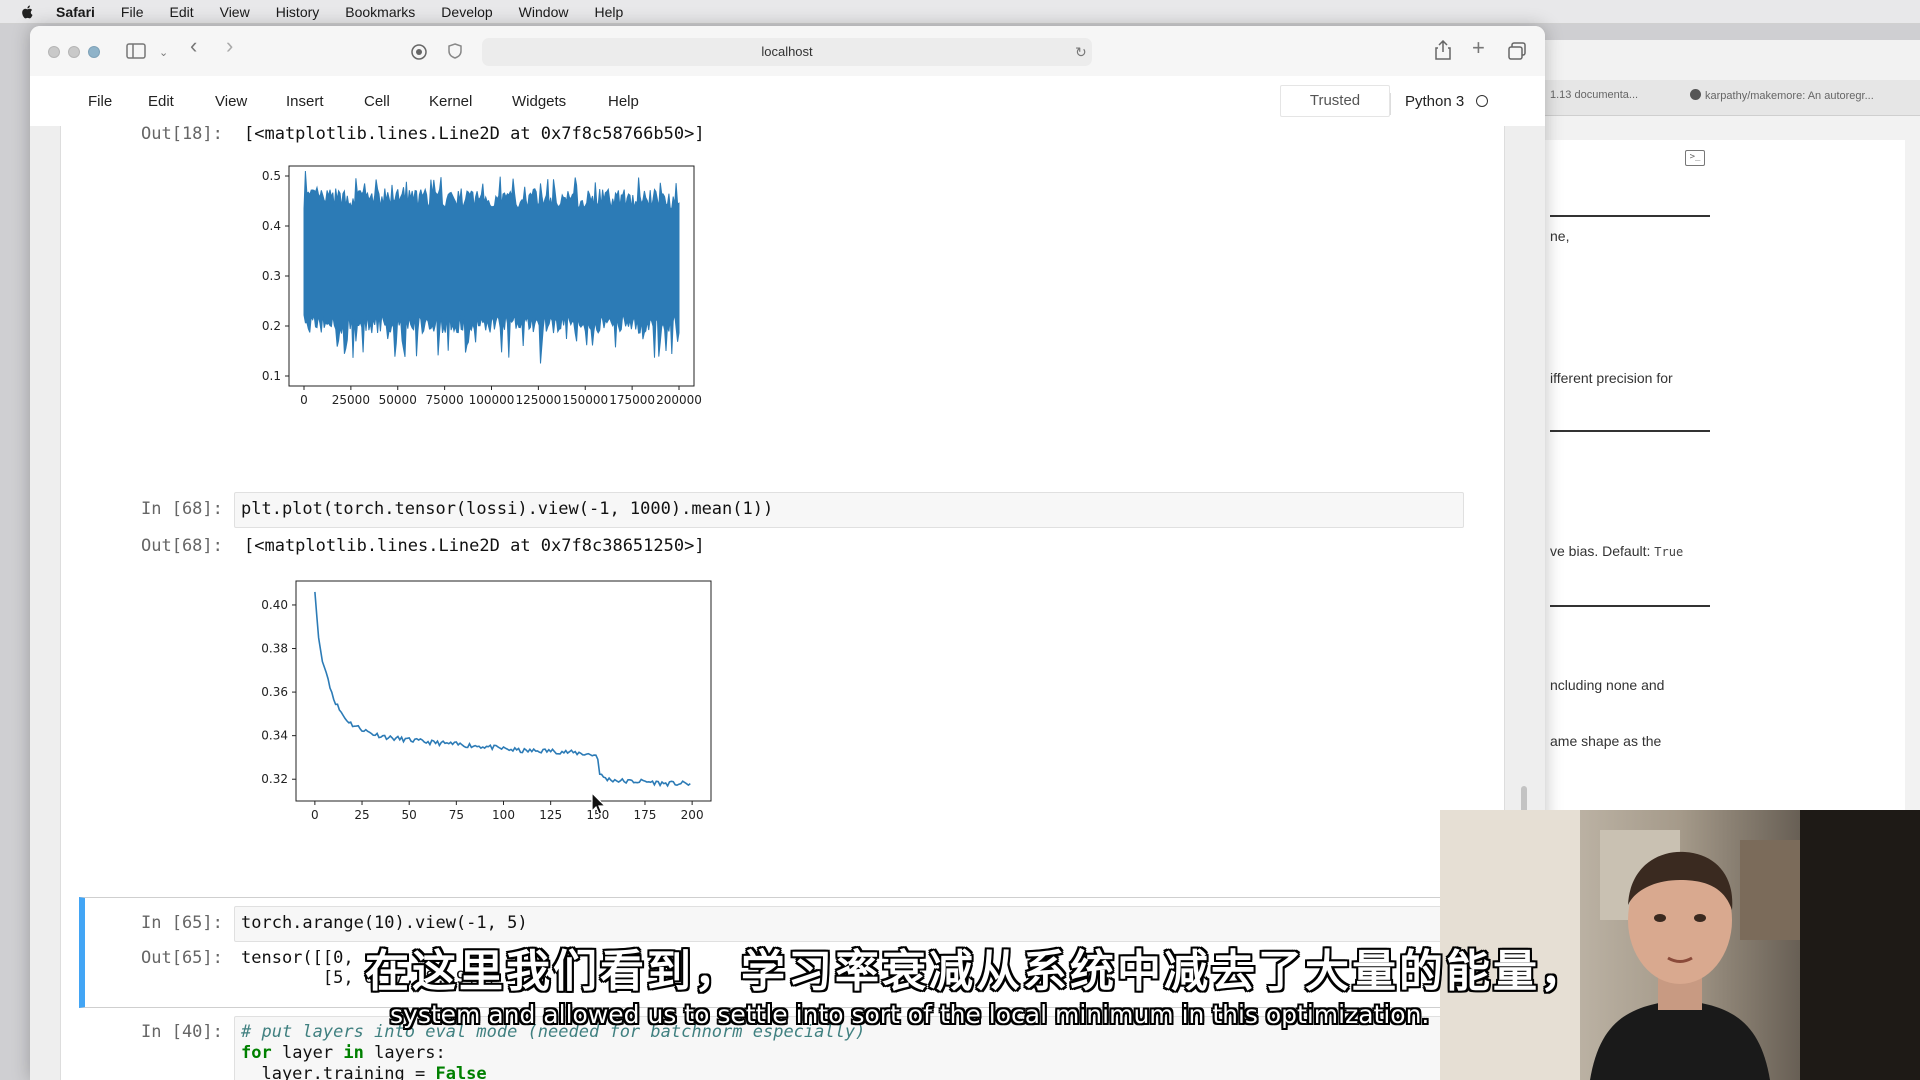 The width and height of the screenshot is (1920, 1080). I want to click on menu-edit: Edit, so click(181, 12).